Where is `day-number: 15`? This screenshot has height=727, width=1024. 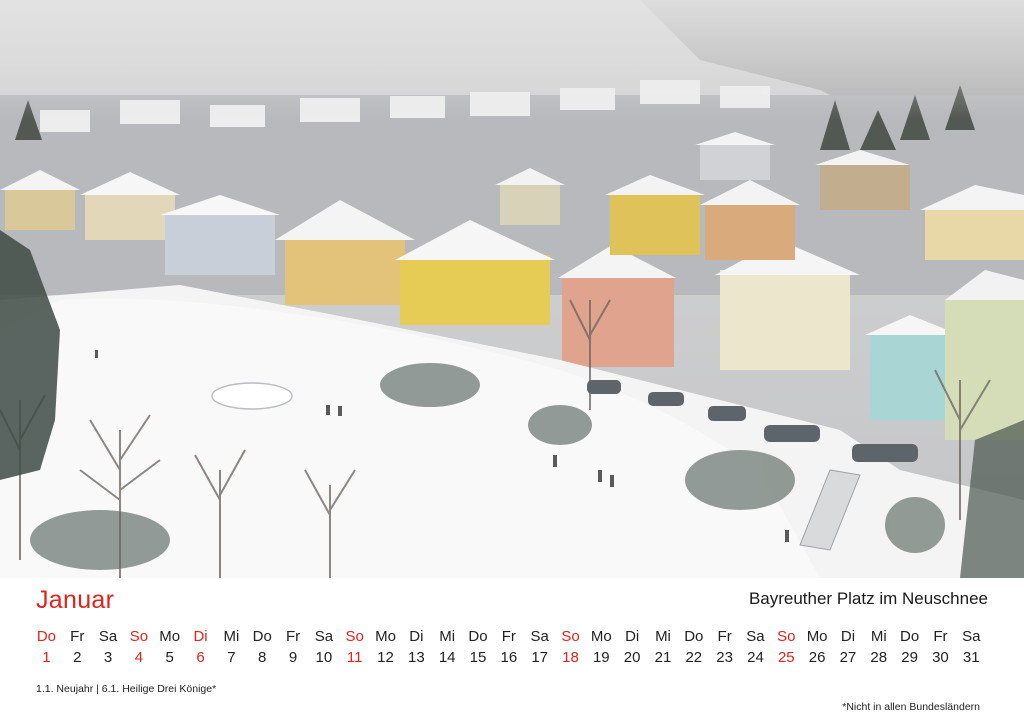
day-number: 15 is located at coordinates (478, 657).